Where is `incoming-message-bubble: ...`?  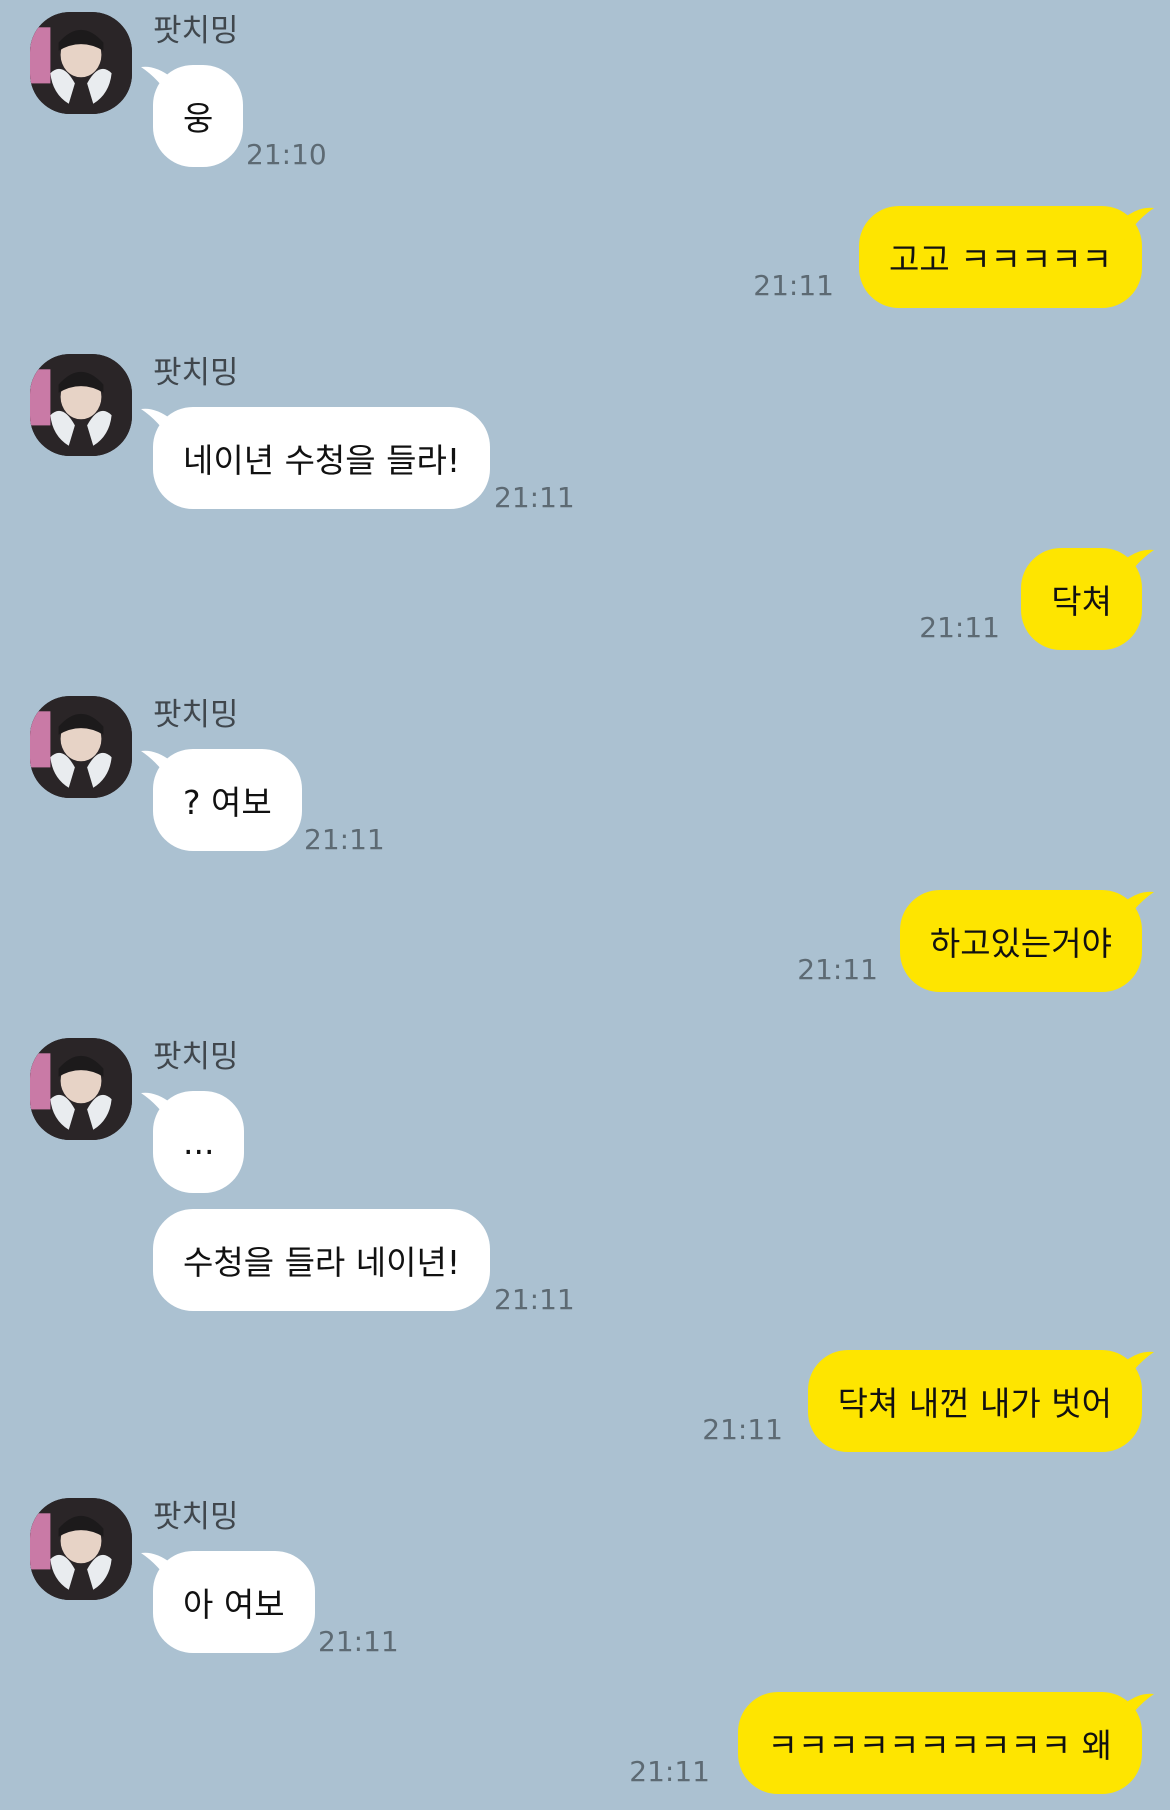
incoming-message-bubble: ... is located at coordinates (193, 1142).